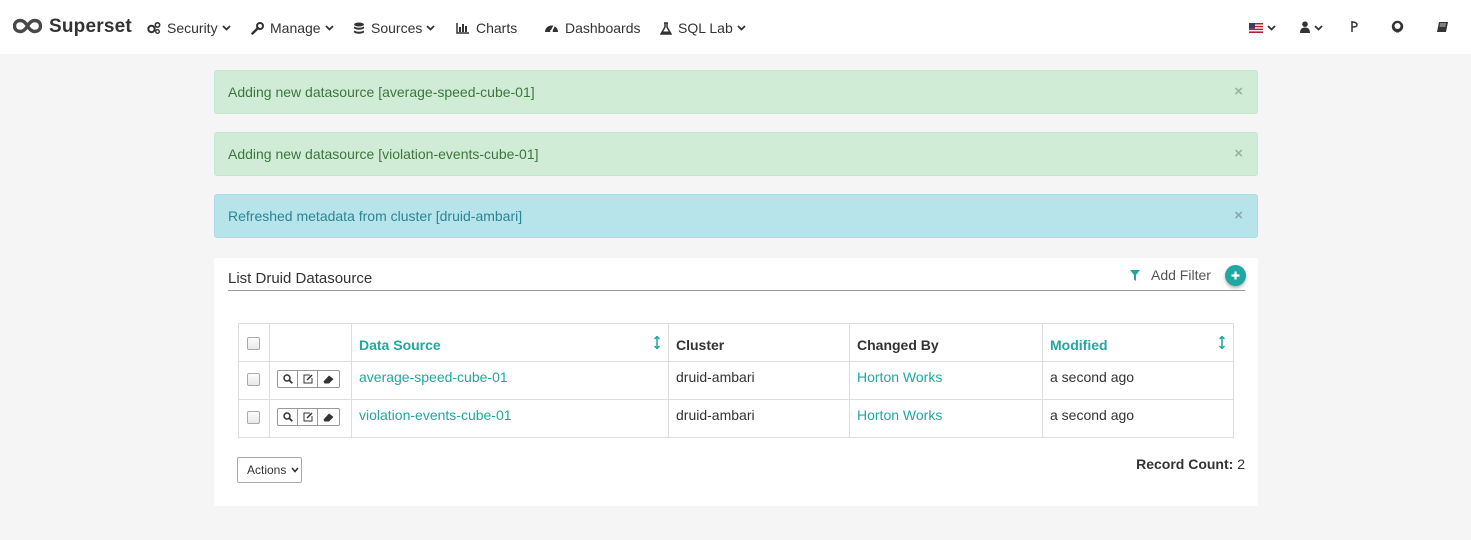 This screenshot has height=540, width=1471. I want to click on record-count: Record Count: 2, so click(1190, 464).